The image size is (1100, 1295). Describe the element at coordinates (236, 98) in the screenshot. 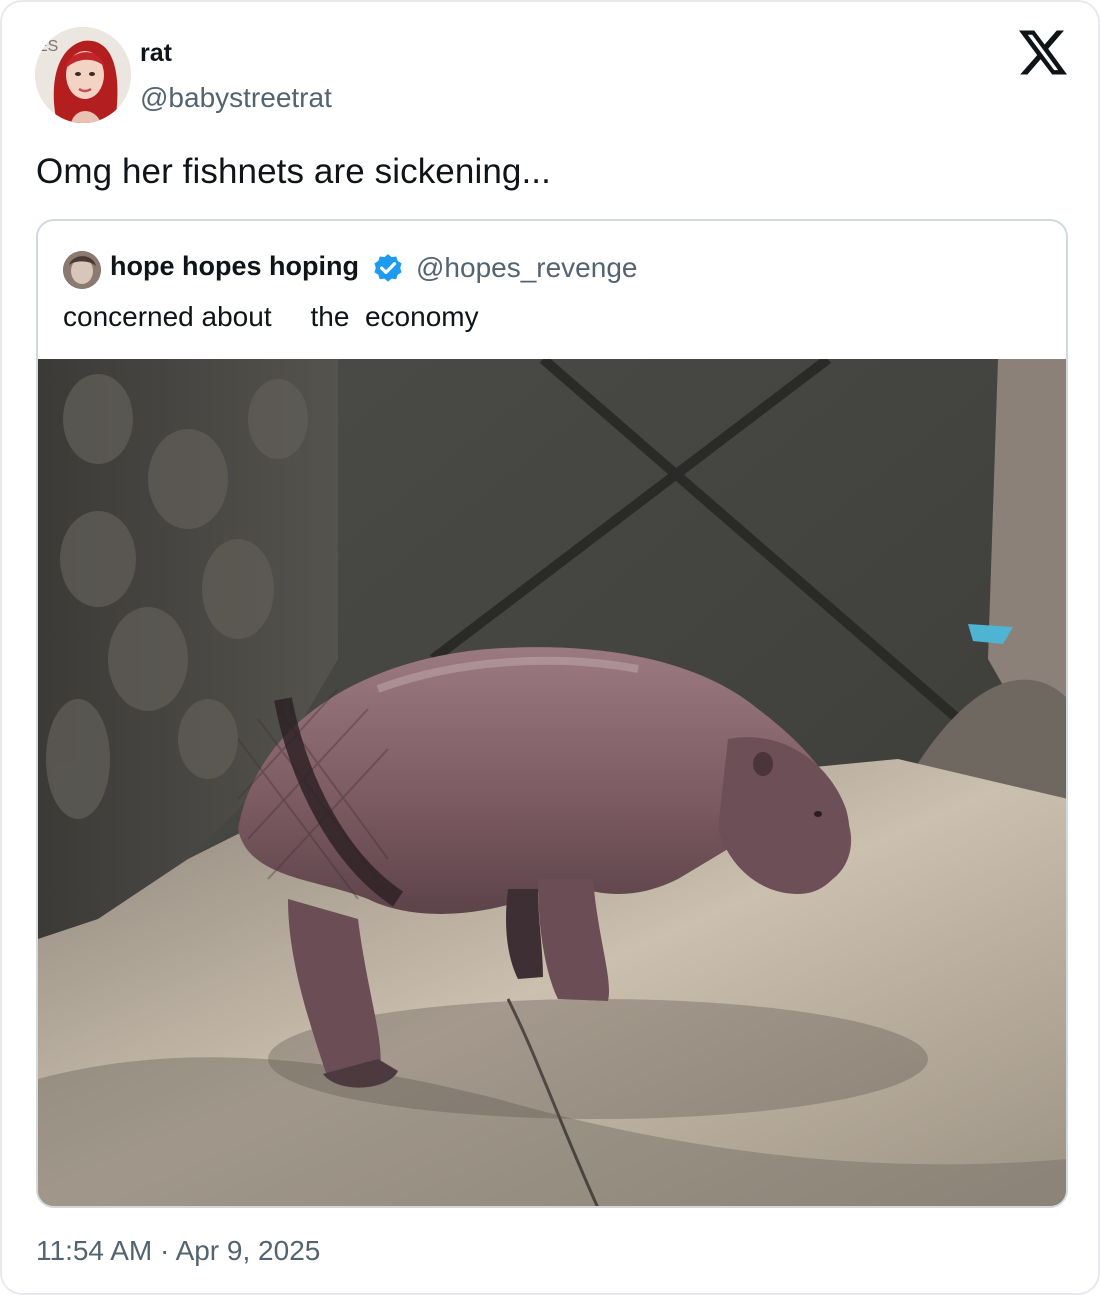

I see `author-handle: @babystreetrat` at that location.